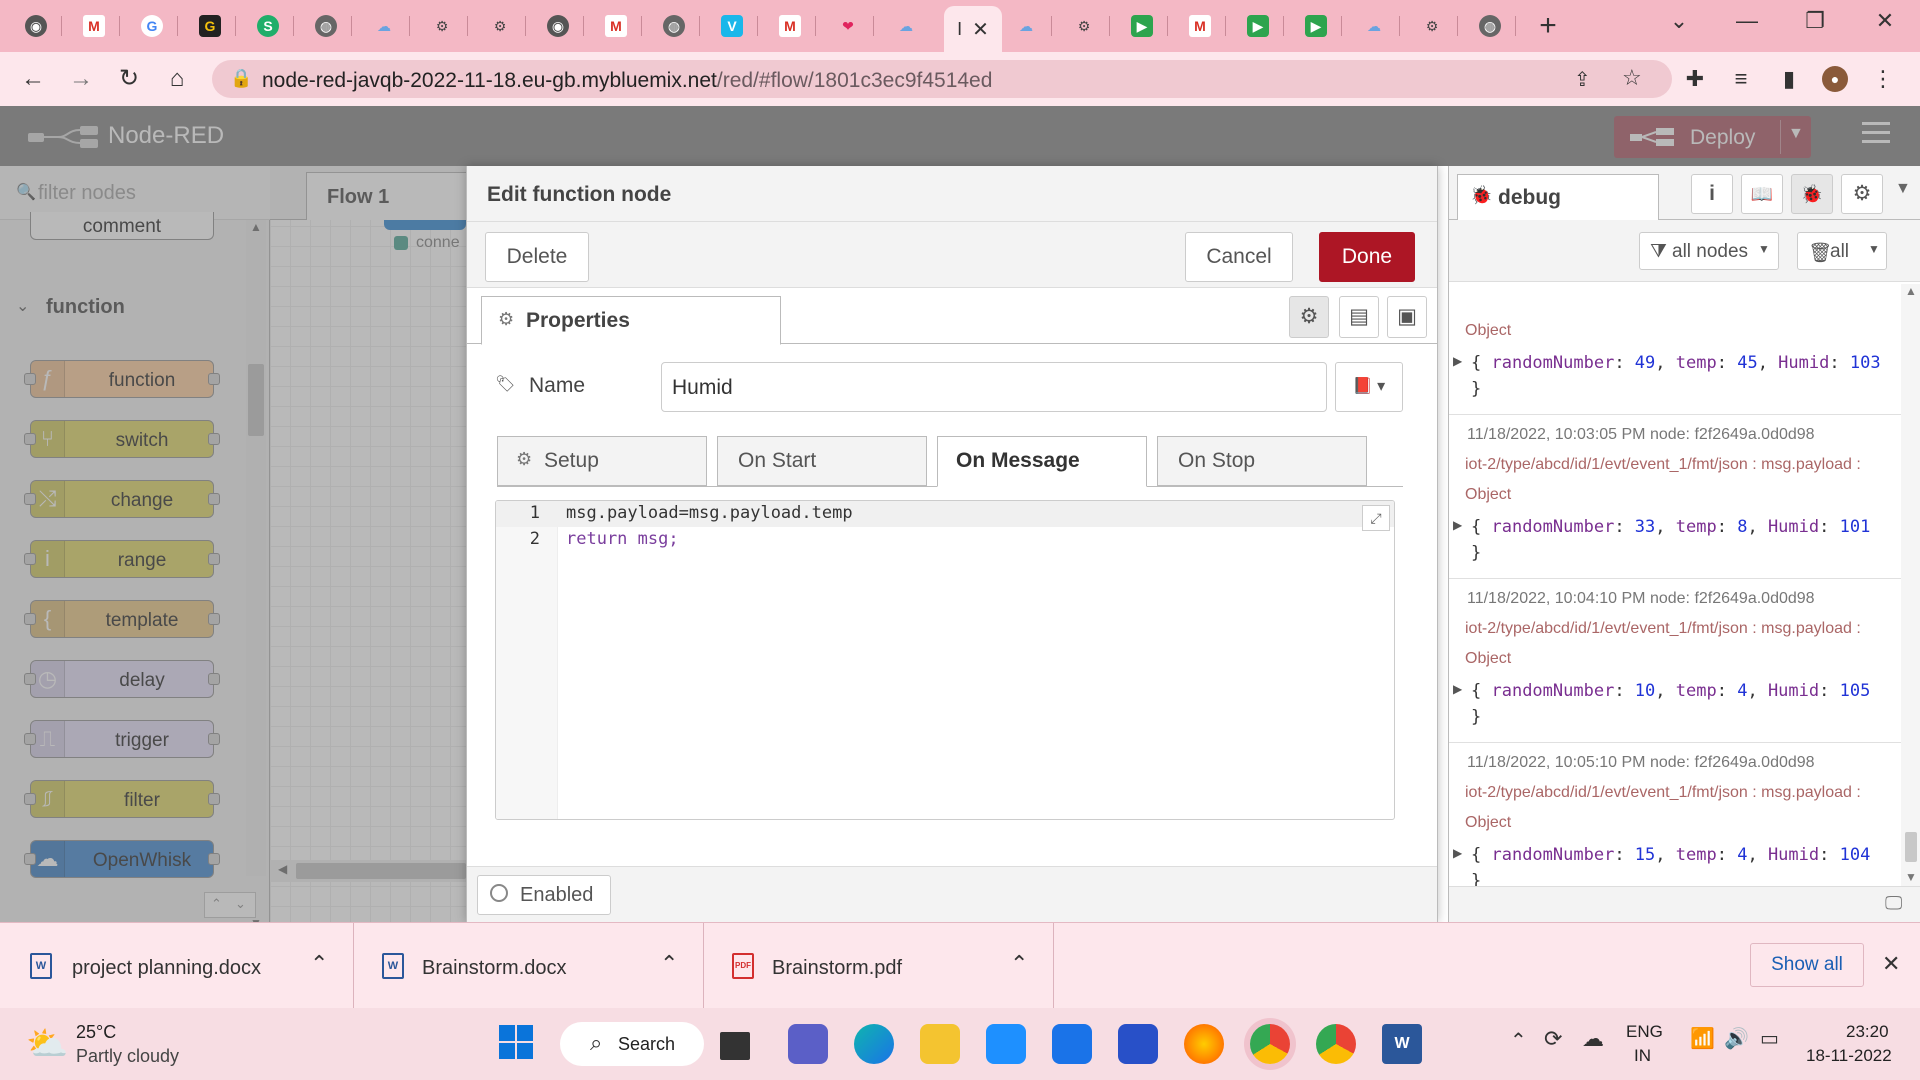 Image resolution: width=1920 pixels, height=1080 pixels. Describe the element at coordinates (1709, 251) in the screenshot. I see `filter-nodes-dropdown: ⧩ all nodes ▼` at that location.